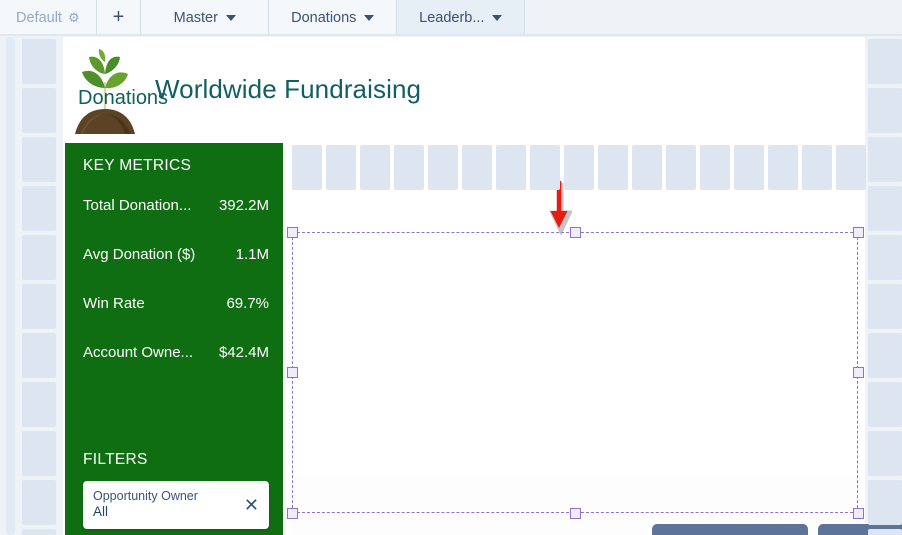 This screenshot has height=535, width=902. I want to click on metric-row: Total Donation... 392.2M, so click(176, 205).